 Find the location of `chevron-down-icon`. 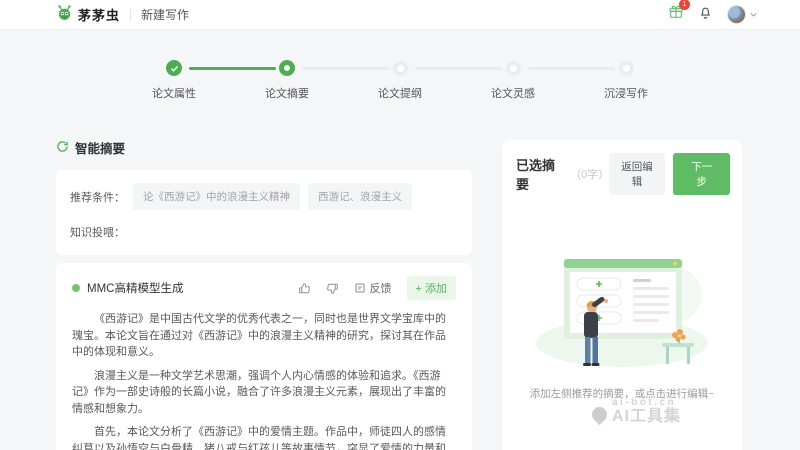

chevron-down-icon is located at coordinates (753, 15).